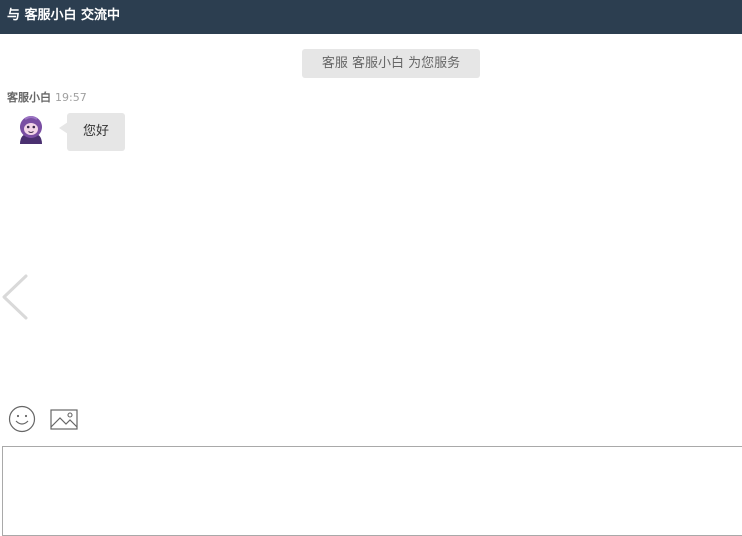 Image resolution: width=742 pixels, height=536 pixels. I want to click on chat-header: 与 客服小白 交流中, so click(371, 17).